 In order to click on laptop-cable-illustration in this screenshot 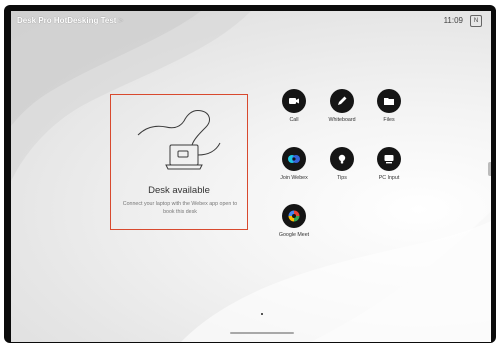, I will do `click(179, 140)`.